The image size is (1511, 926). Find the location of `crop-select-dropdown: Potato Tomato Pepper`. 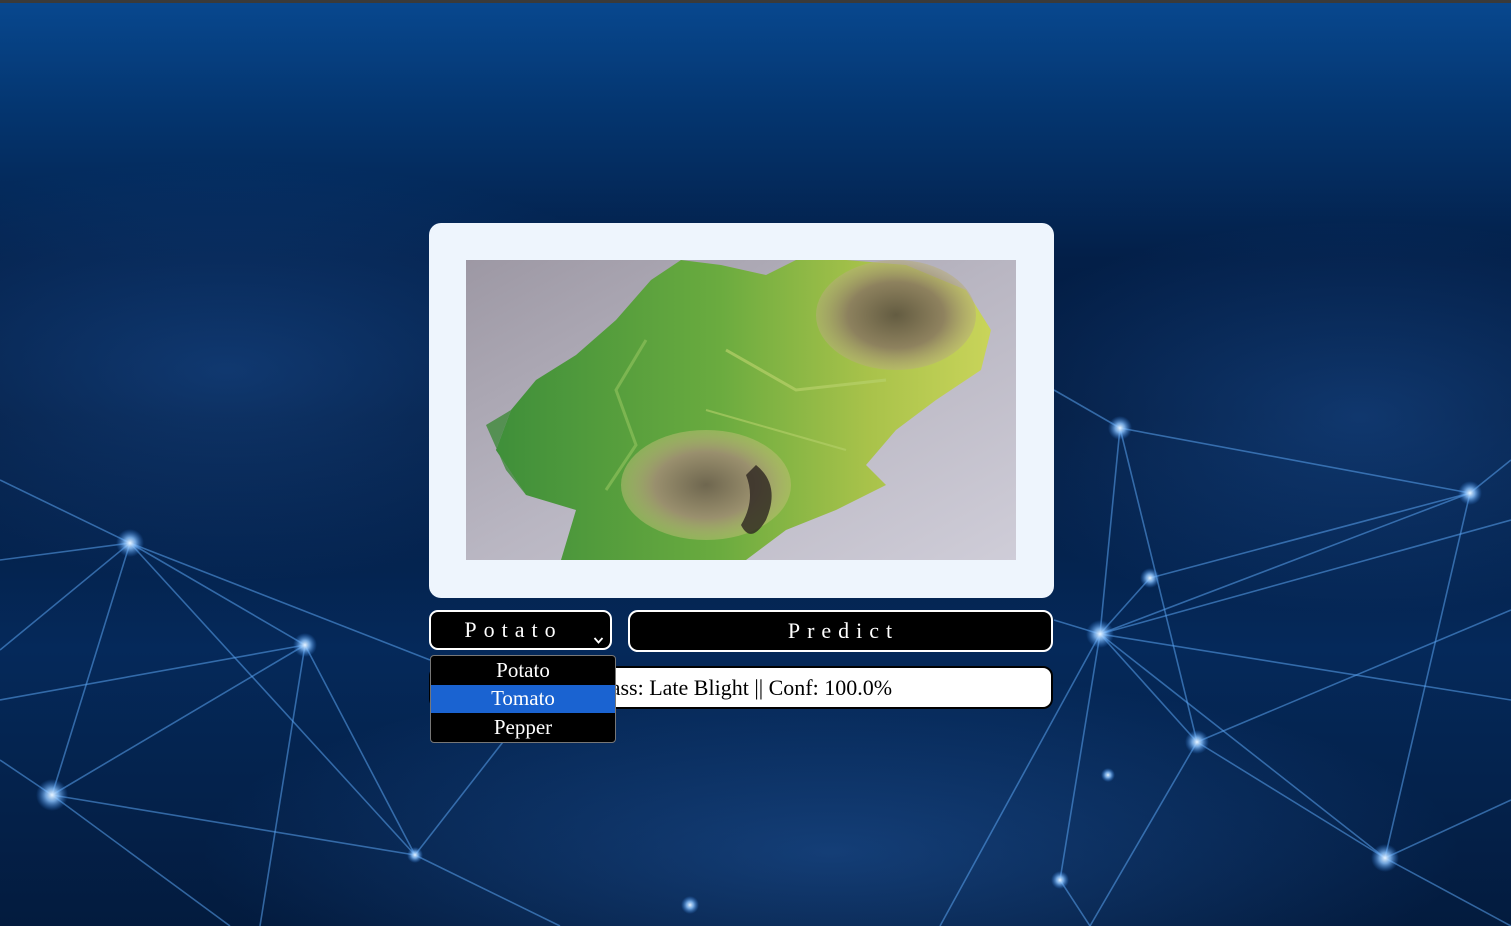

crop-select-dropdown: Potato Tomato Pepper is located at coordinates (523, 699).